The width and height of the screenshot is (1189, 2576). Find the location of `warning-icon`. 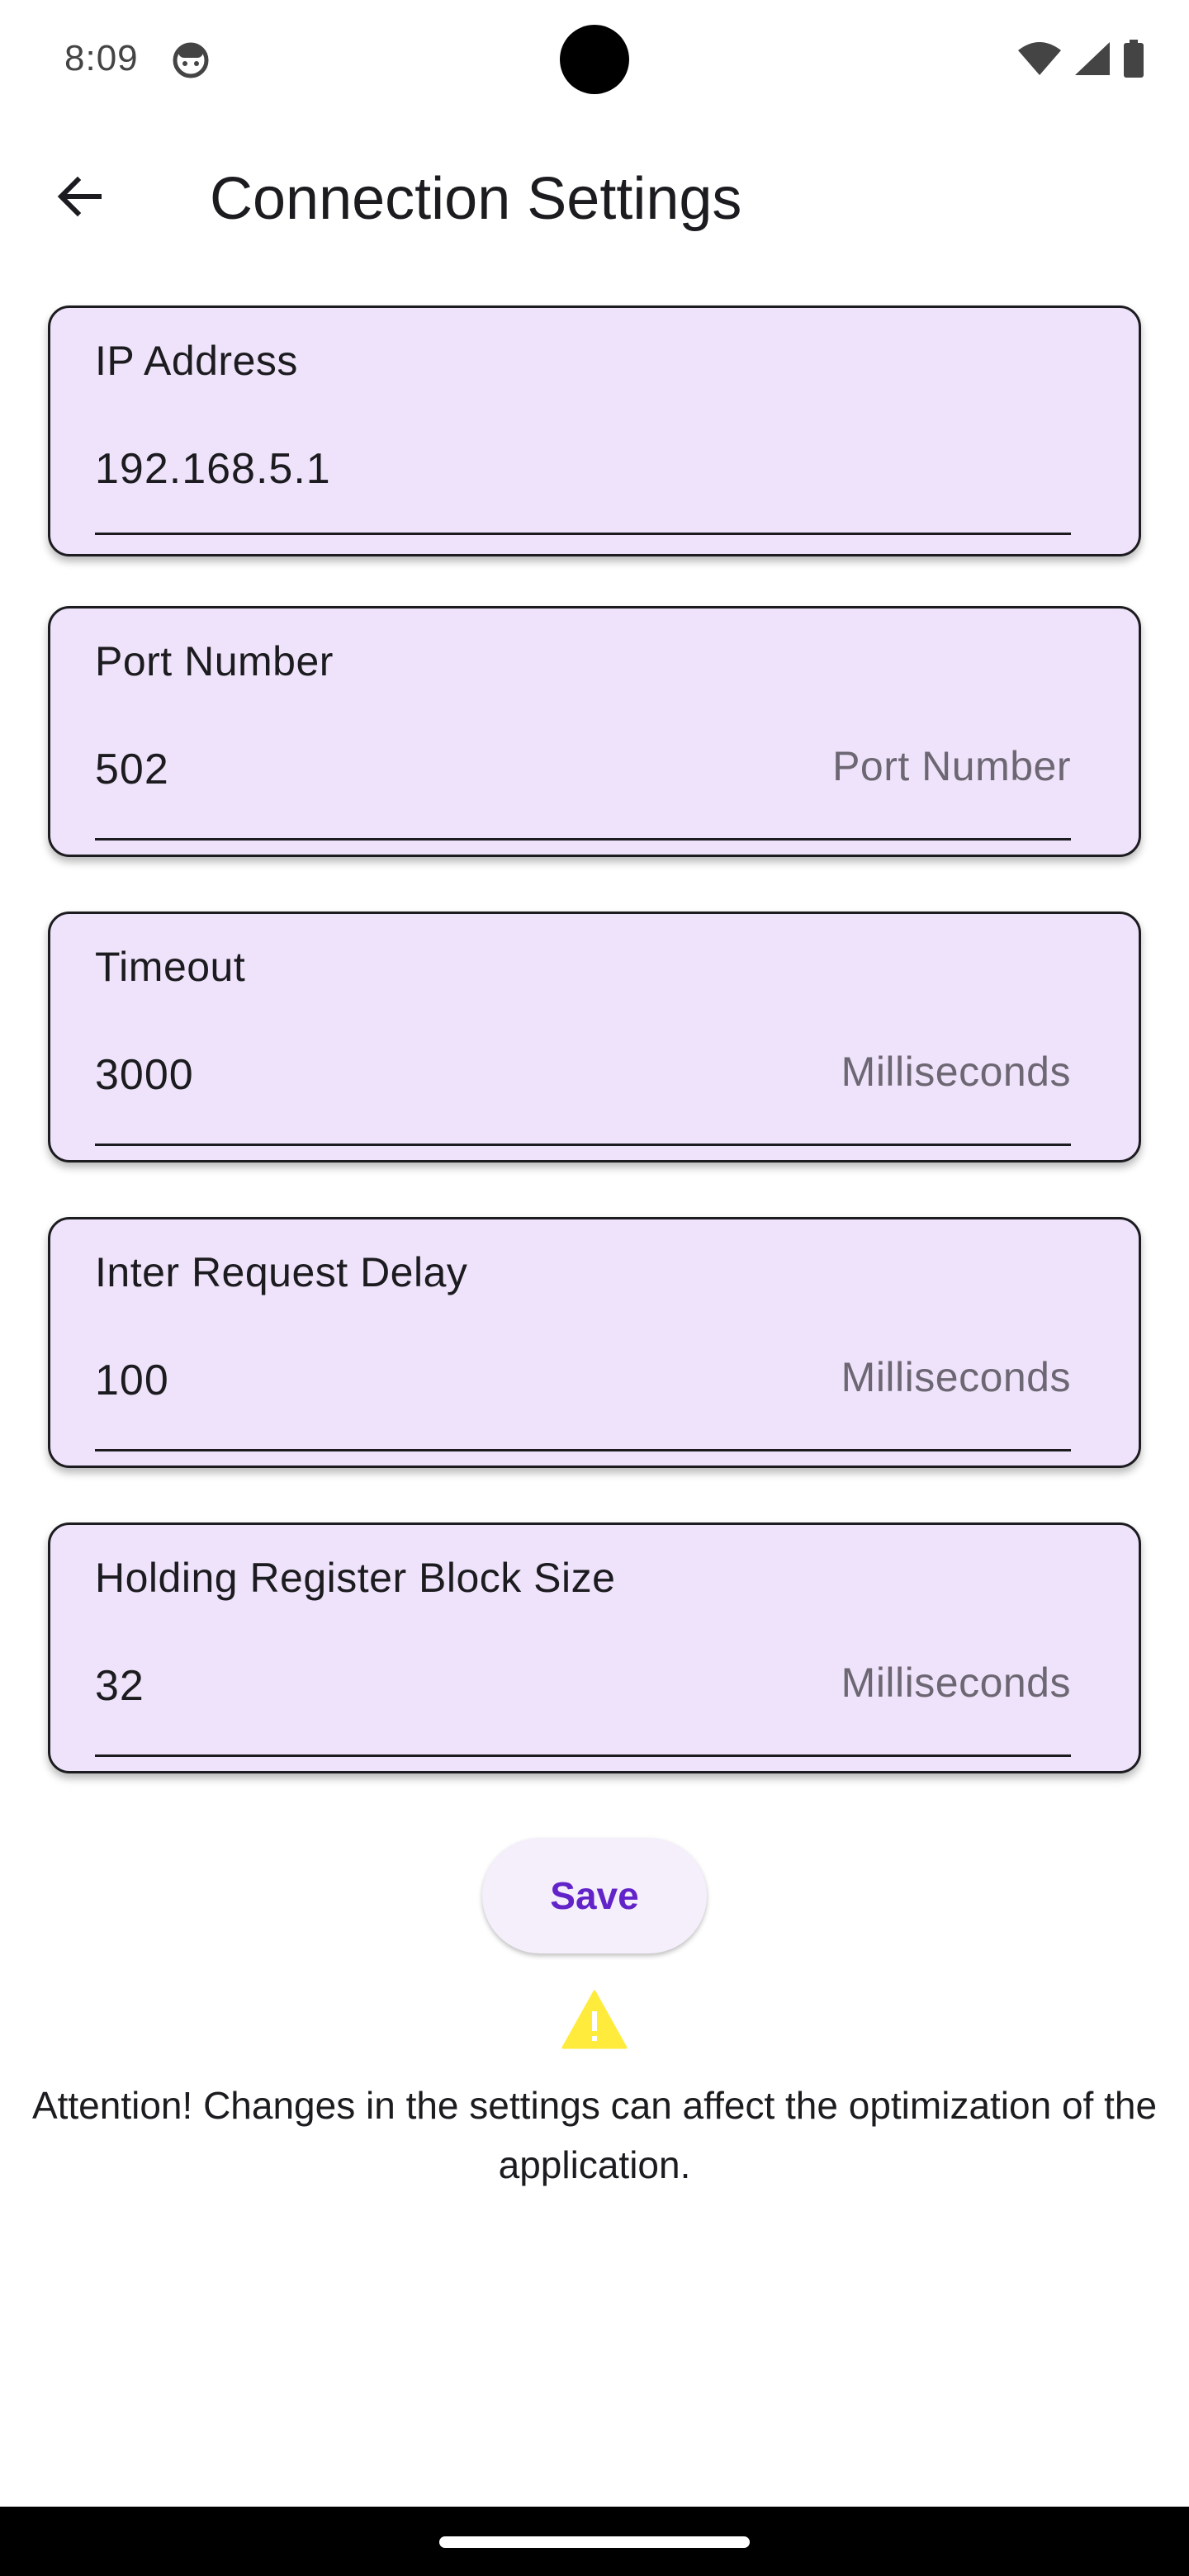

warning-icon is located at coordinates (594, 2019).